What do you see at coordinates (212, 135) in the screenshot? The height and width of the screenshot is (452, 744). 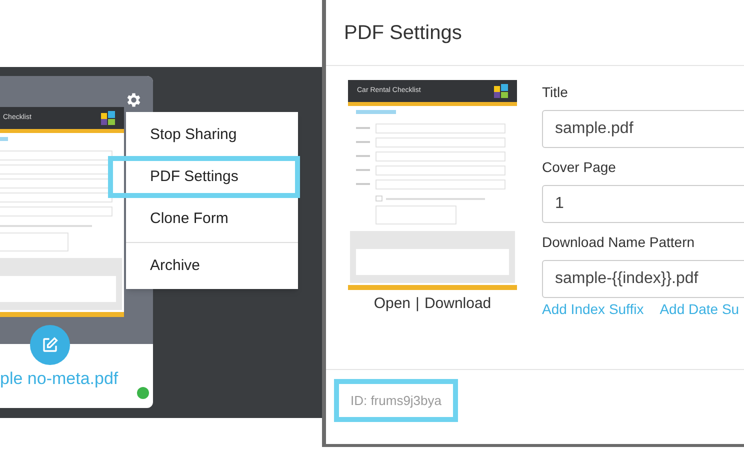 I see `menu-item: Stop Sharing` at bounding box center [212, 135].